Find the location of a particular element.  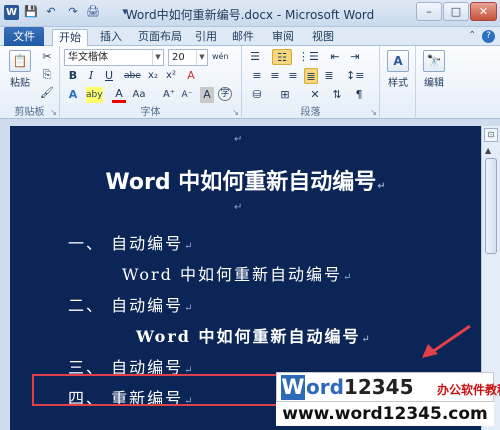

watermark-logo-rest: ord is located at coordinates (325, 387).